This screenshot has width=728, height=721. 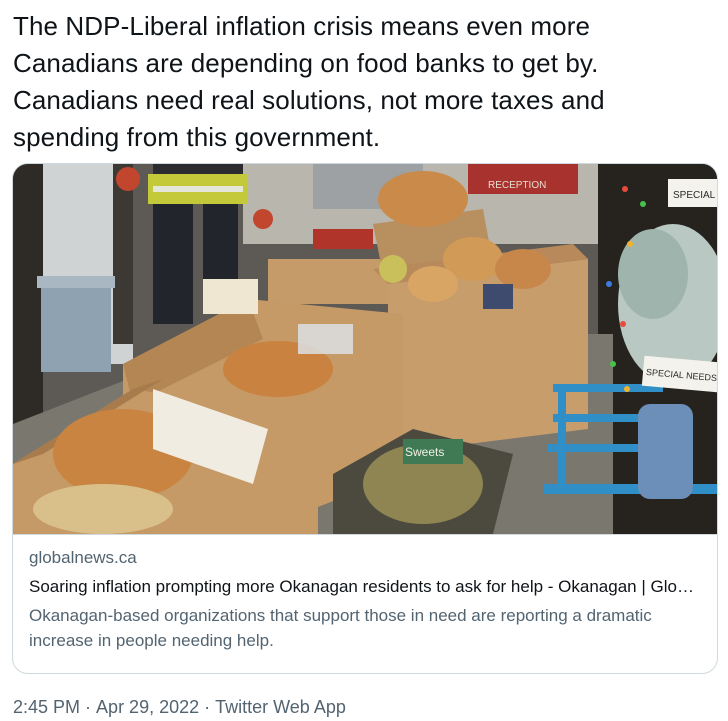 What do you see at coordinates (148, 707) in the screenshot?
I see `tweet-date: Apr 29, 2022` at bounding box center [148, 707].